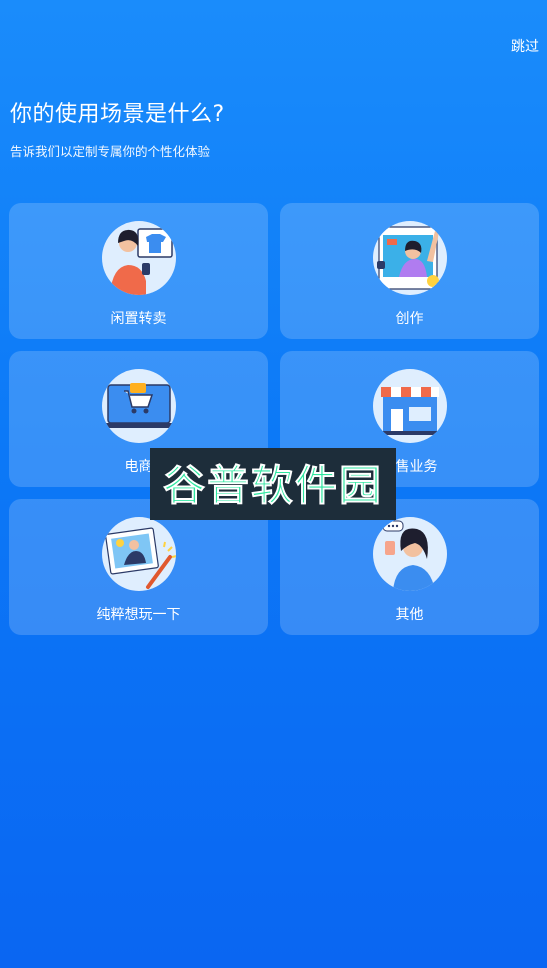 The width and height of the screenshot is (547, 968). What do you see at coordinates (138, 406) in the screenshot?
I see `laptop-shopping-cart-icon` at bounding box center [138, 406].